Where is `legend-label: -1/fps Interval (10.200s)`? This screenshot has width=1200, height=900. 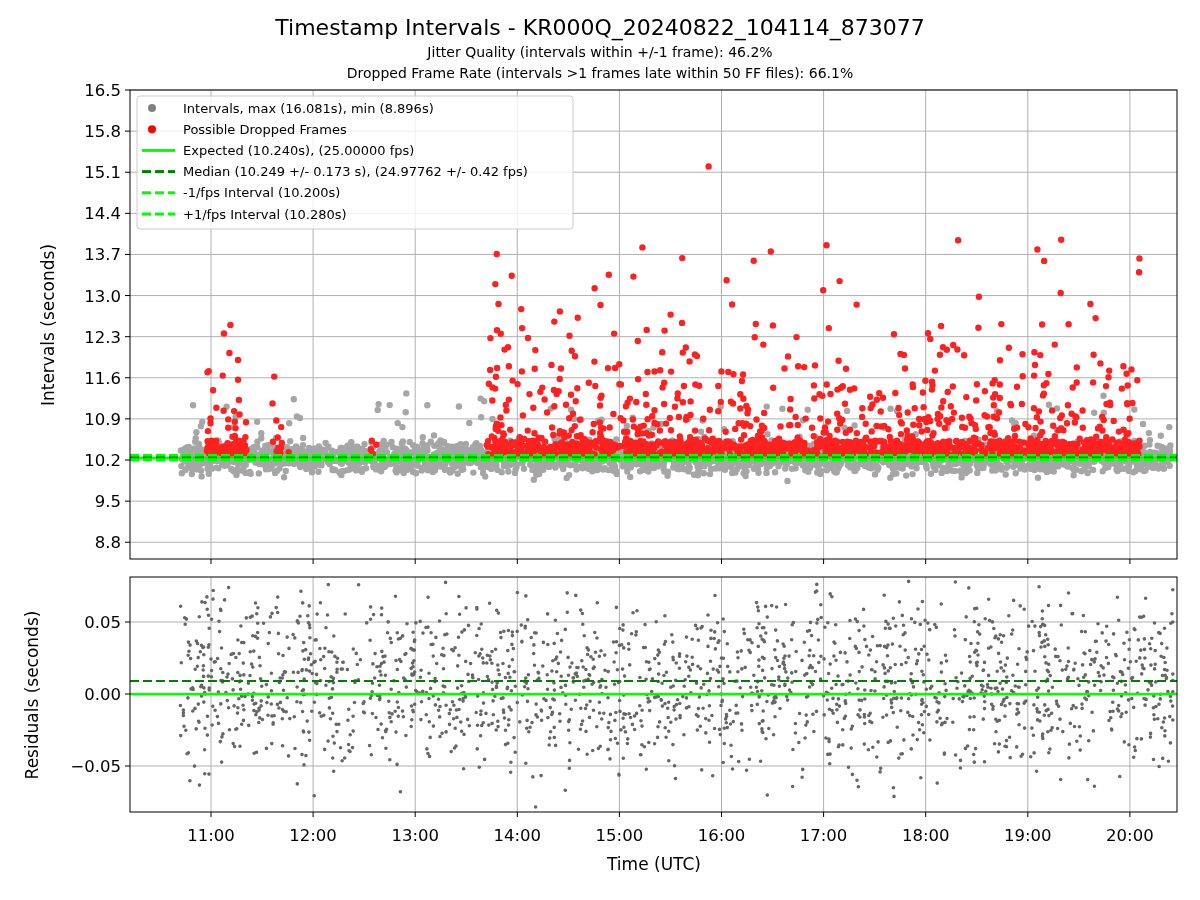 legend-label: -1/fps Interval (10.200s) is located at coordinates (262, 193).